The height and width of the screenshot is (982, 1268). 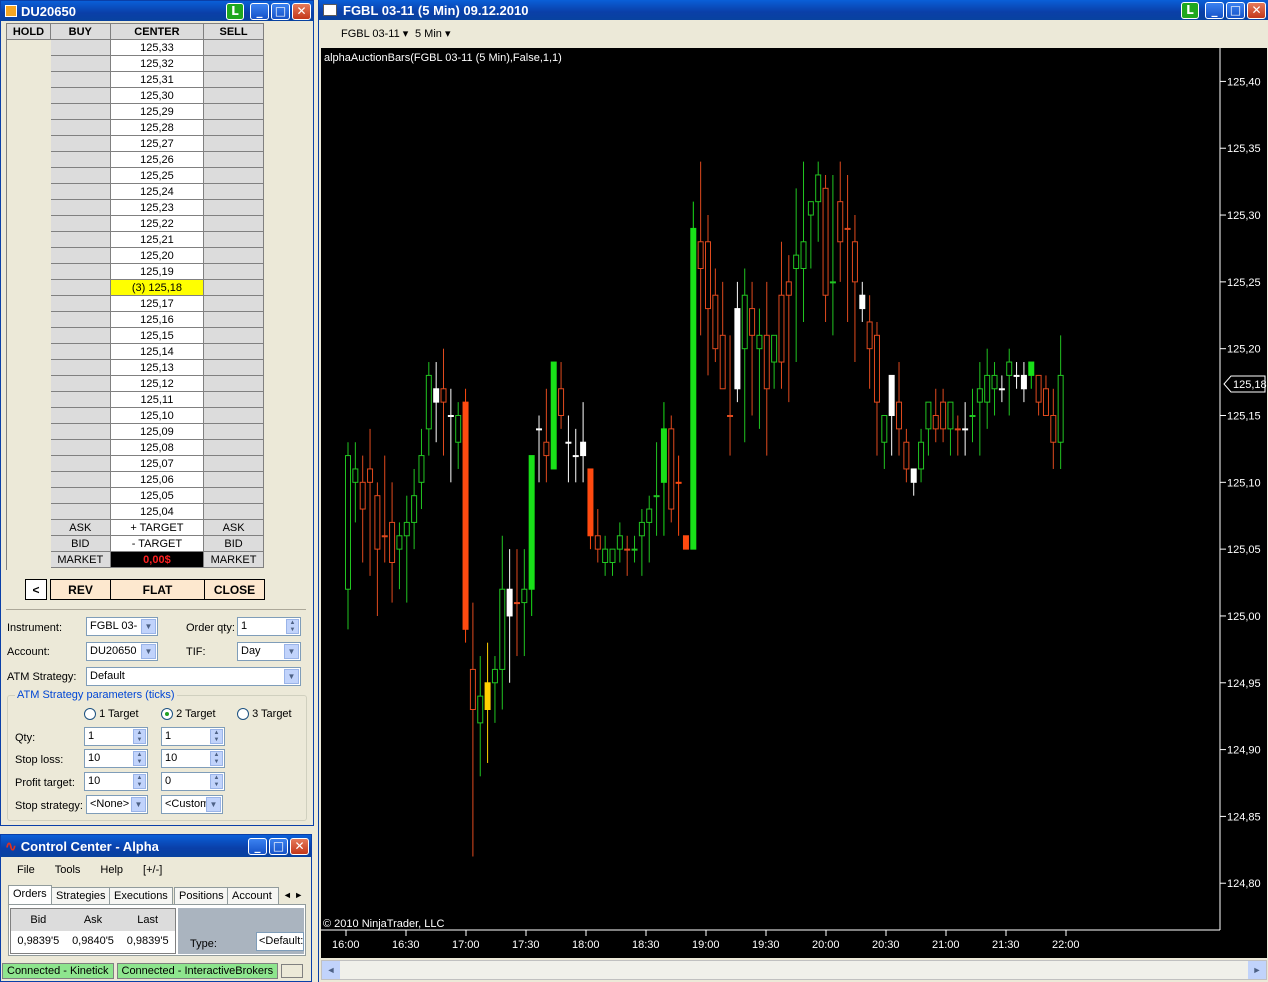 I want to click on type-select: <Default:, so click(x=280, y=941).